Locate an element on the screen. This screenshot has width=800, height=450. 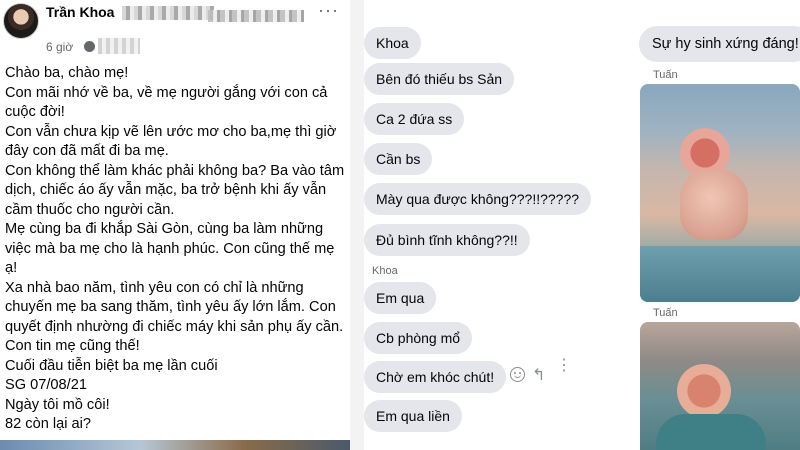
surgical-sheet is located at coordinates (720, 274).